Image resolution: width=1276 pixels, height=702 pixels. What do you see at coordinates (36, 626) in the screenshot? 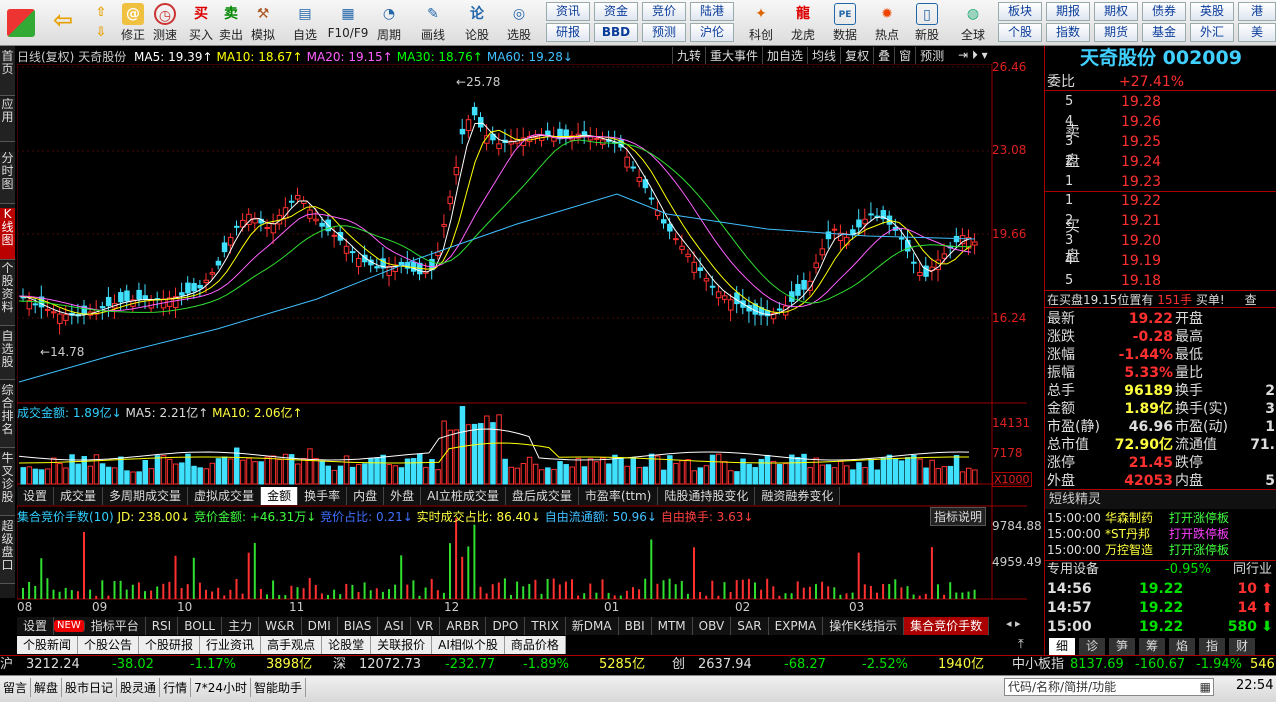
I see `tabs2-tab-0: 设置` at bounding box center [36, 626].